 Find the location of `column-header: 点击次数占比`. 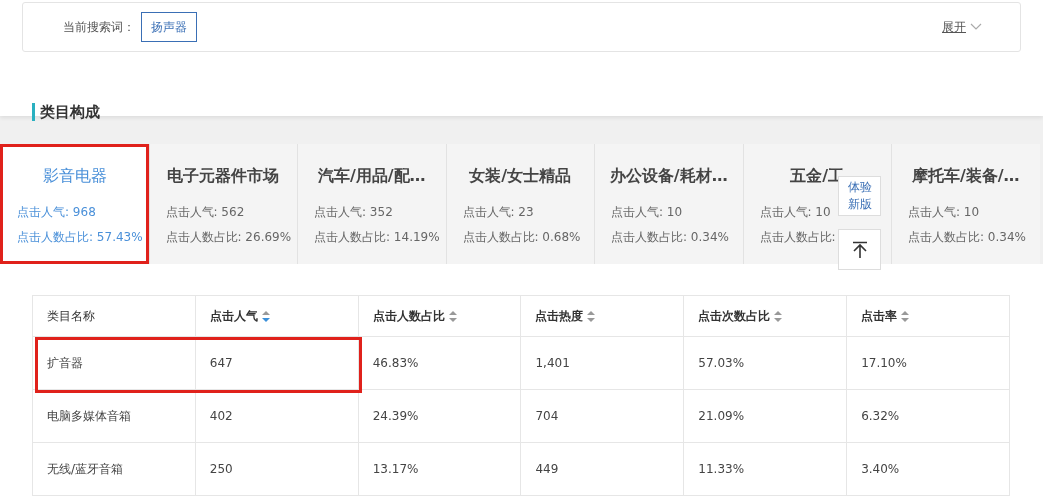

column-header: 点击次数占比 is located at coordinates (734, 316).